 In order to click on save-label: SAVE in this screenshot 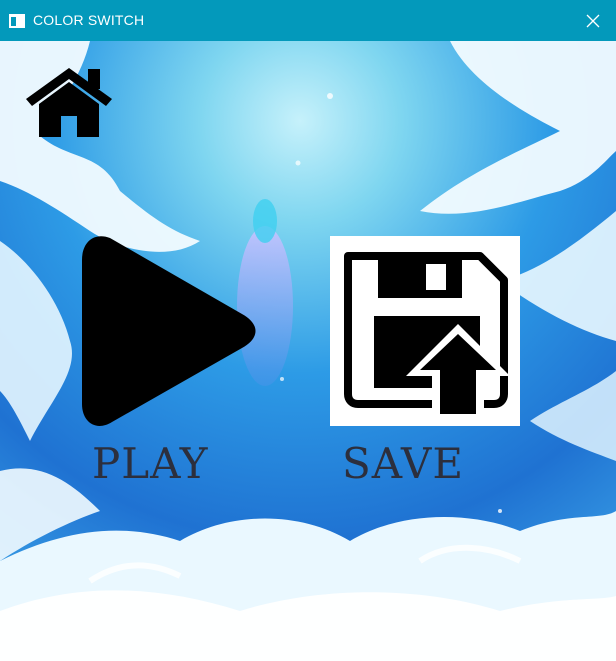, I will do `click(403, 463)`.